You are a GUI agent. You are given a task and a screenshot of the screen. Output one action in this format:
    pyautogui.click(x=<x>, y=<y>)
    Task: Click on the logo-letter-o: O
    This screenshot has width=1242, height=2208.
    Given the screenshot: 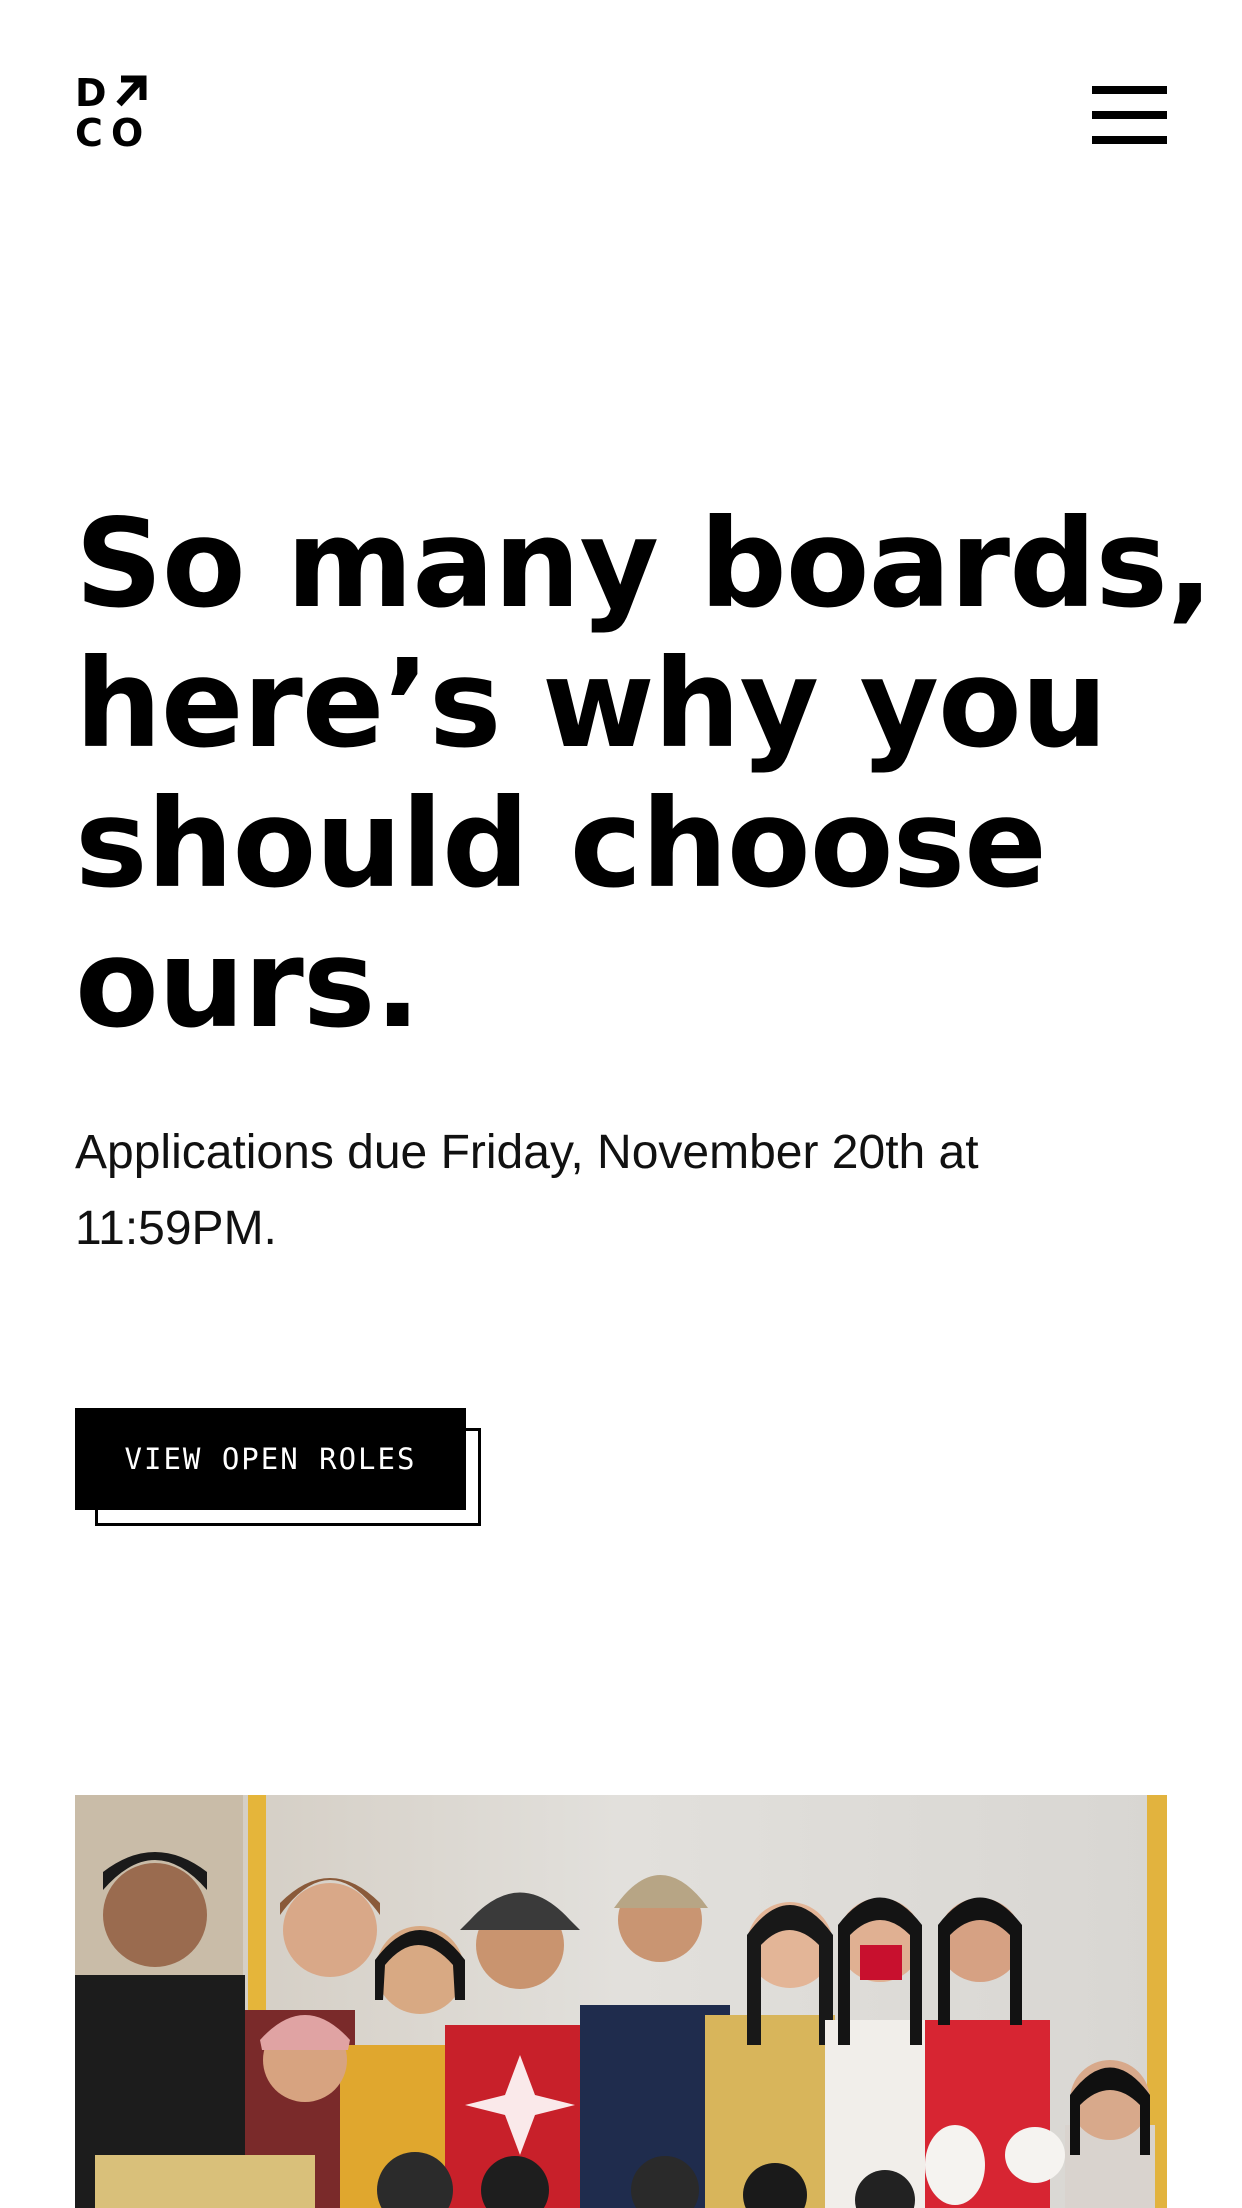 What is the action you would take?
    pyautogui.click(x=127, y=129)
    